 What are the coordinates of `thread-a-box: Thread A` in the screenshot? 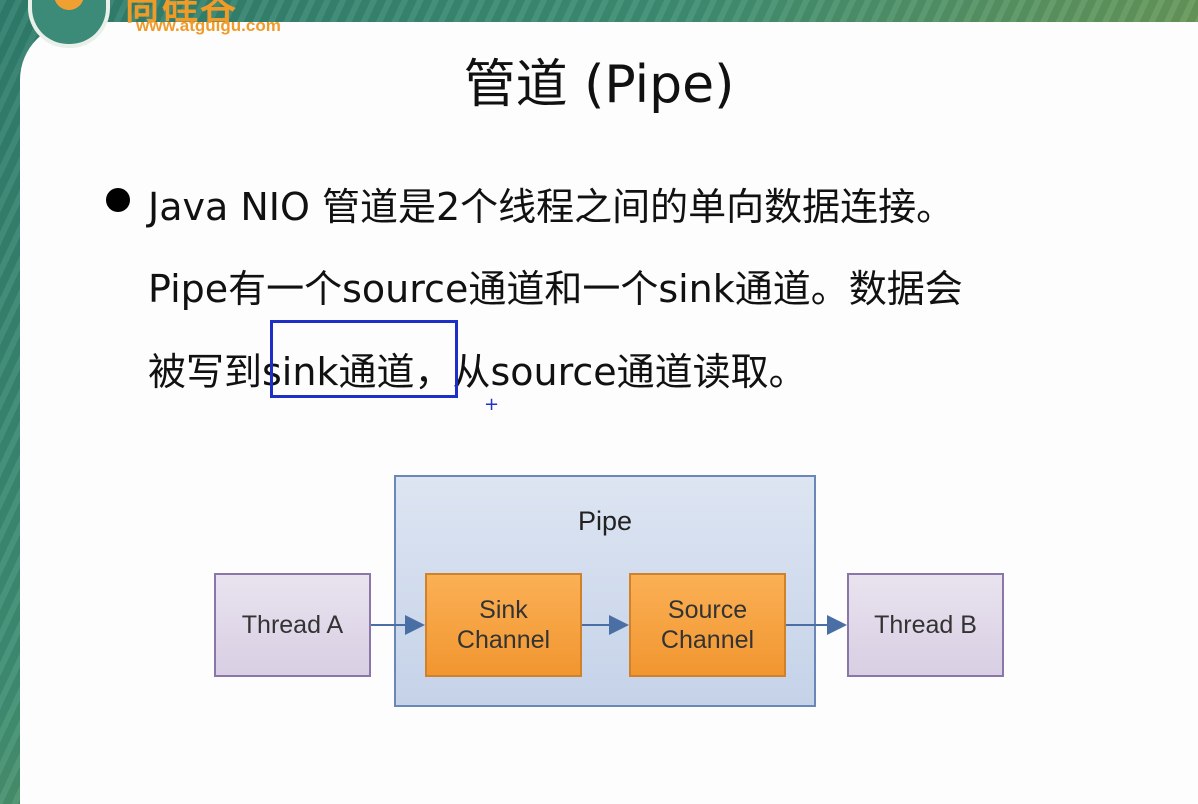 It's located at (292, 625).